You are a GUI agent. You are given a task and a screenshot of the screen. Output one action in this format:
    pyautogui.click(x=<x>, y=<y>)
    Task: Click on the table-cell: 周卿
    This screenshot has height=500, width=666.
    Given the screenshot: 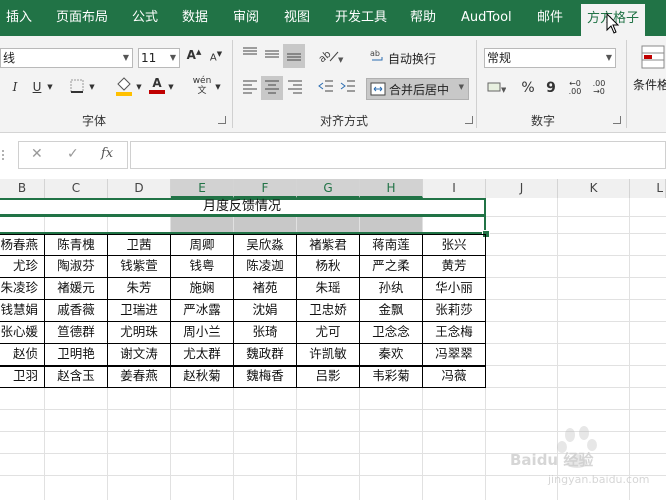 What is the action you would take?
    pyautogui.click(x=202, y=245)
    